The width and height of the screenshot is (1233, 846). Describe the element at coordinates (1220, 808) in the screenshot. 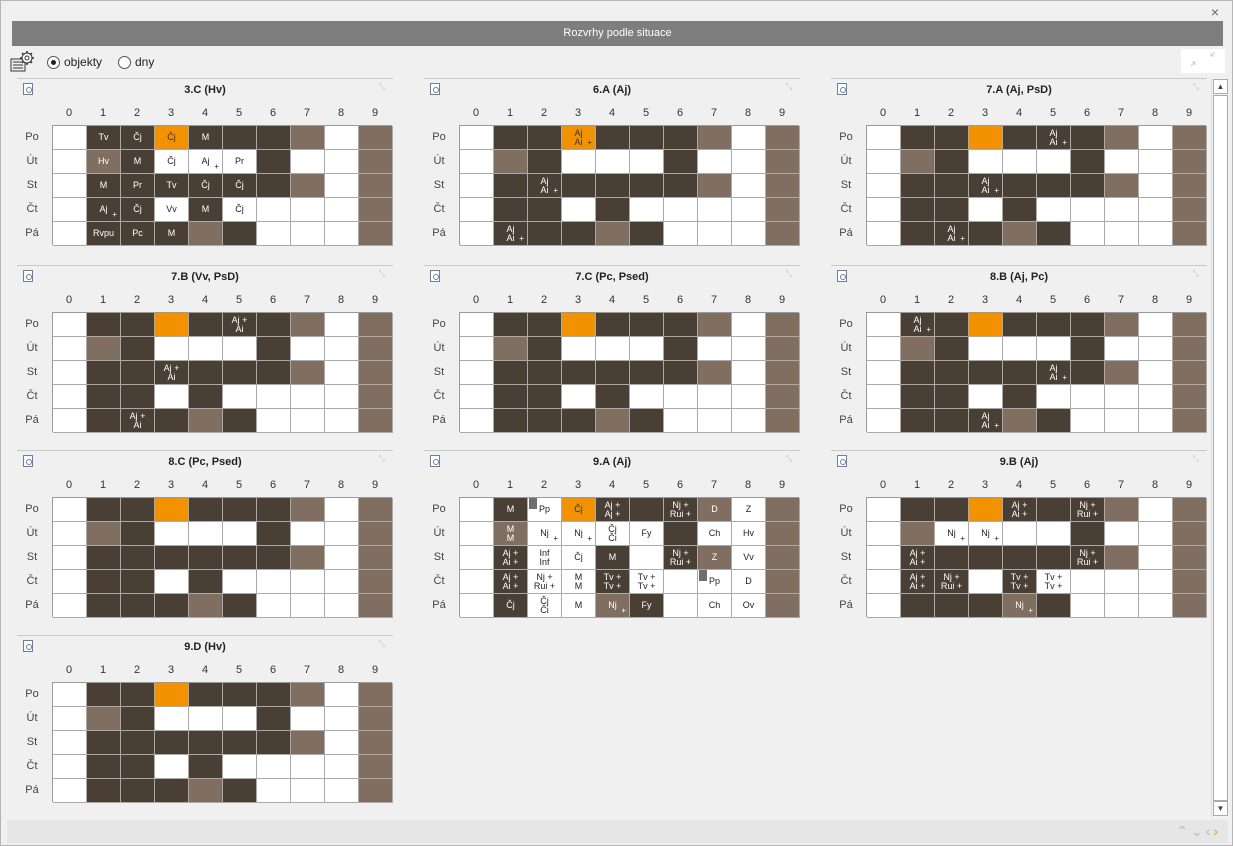

I see `scroll-down-icon: ▼` at that location.